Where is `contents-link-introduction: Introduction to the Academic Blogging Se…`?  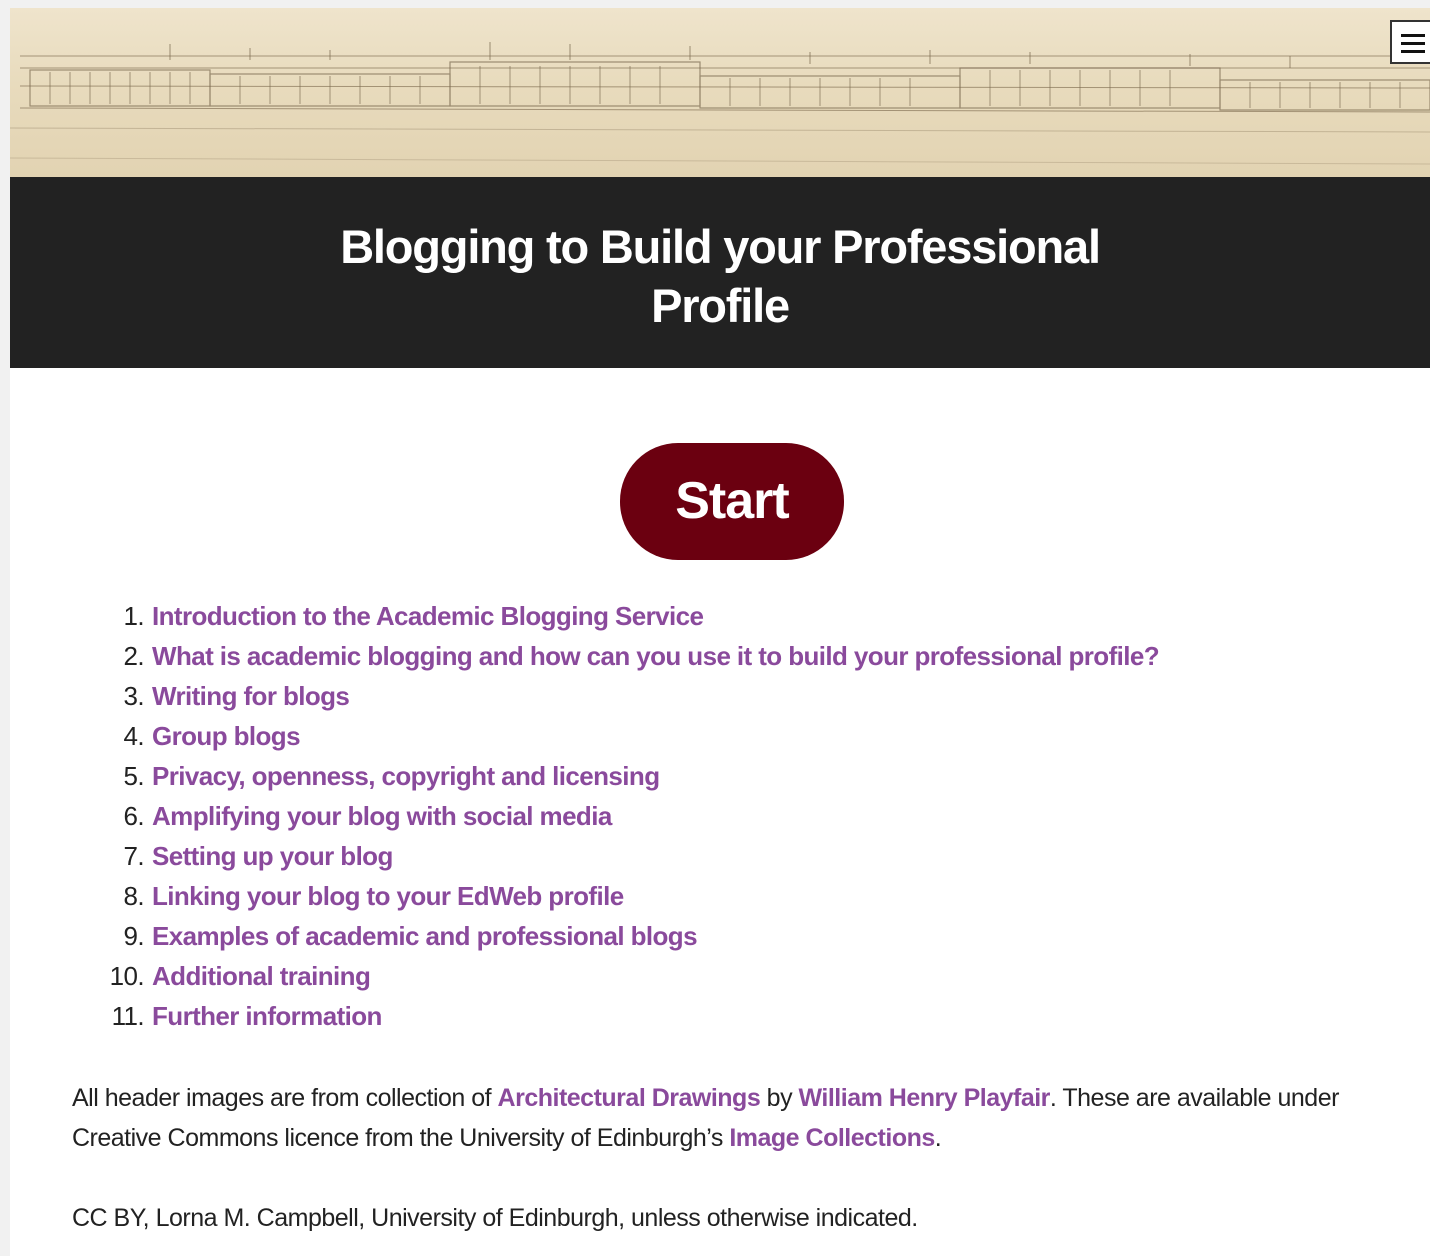 contents-link-introduction: Introduction to the Academic Blogging Se… is located at coordinates (428, 616).